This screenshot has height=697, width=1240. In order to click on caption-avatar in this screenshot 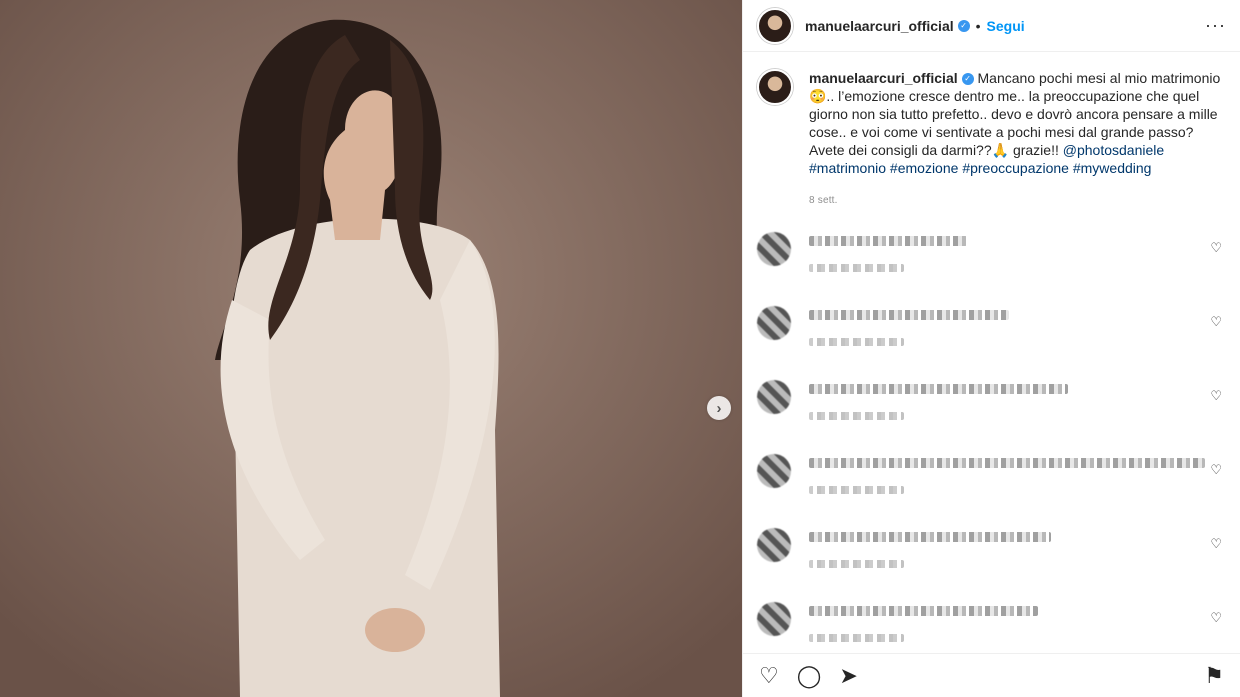, I will do `click(775, 87)`.